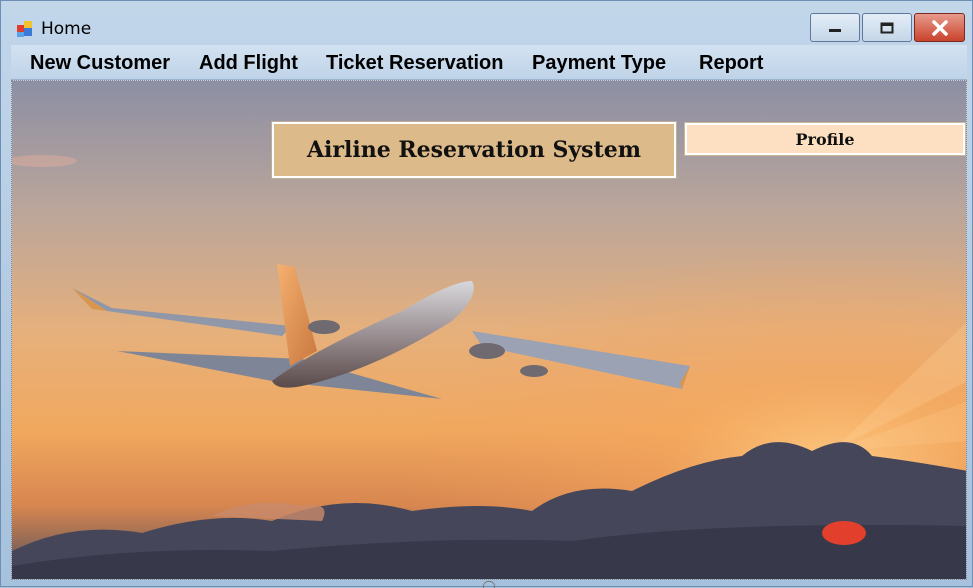 This screenshot has height=588, width=973. I want to click on maximize-button, so click(887, 27).